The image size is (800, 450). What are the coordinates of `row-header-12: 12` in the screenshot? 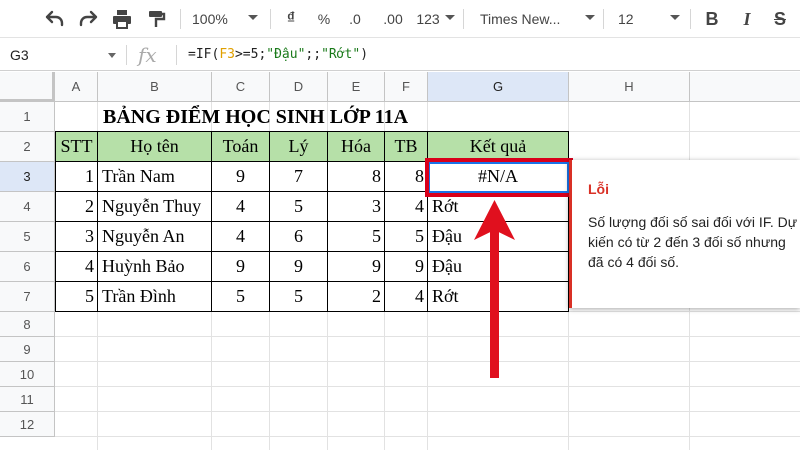 It's located at (27, 424).